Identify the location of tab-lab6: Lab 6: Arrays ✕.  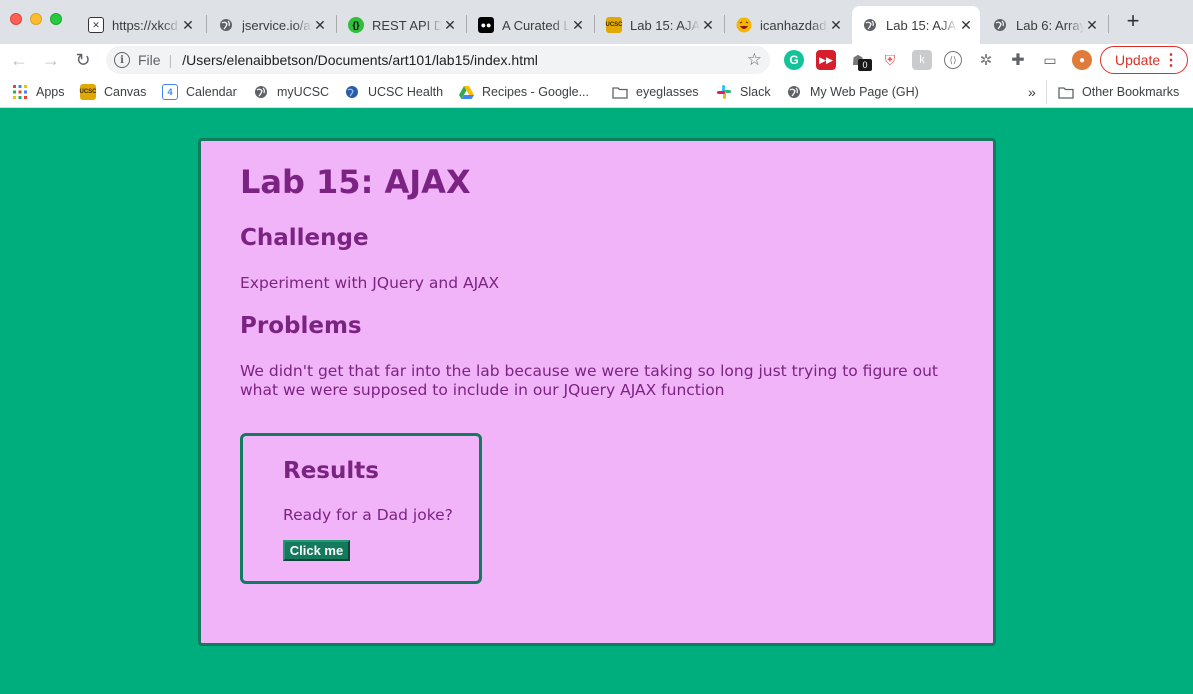
(1044, 25).